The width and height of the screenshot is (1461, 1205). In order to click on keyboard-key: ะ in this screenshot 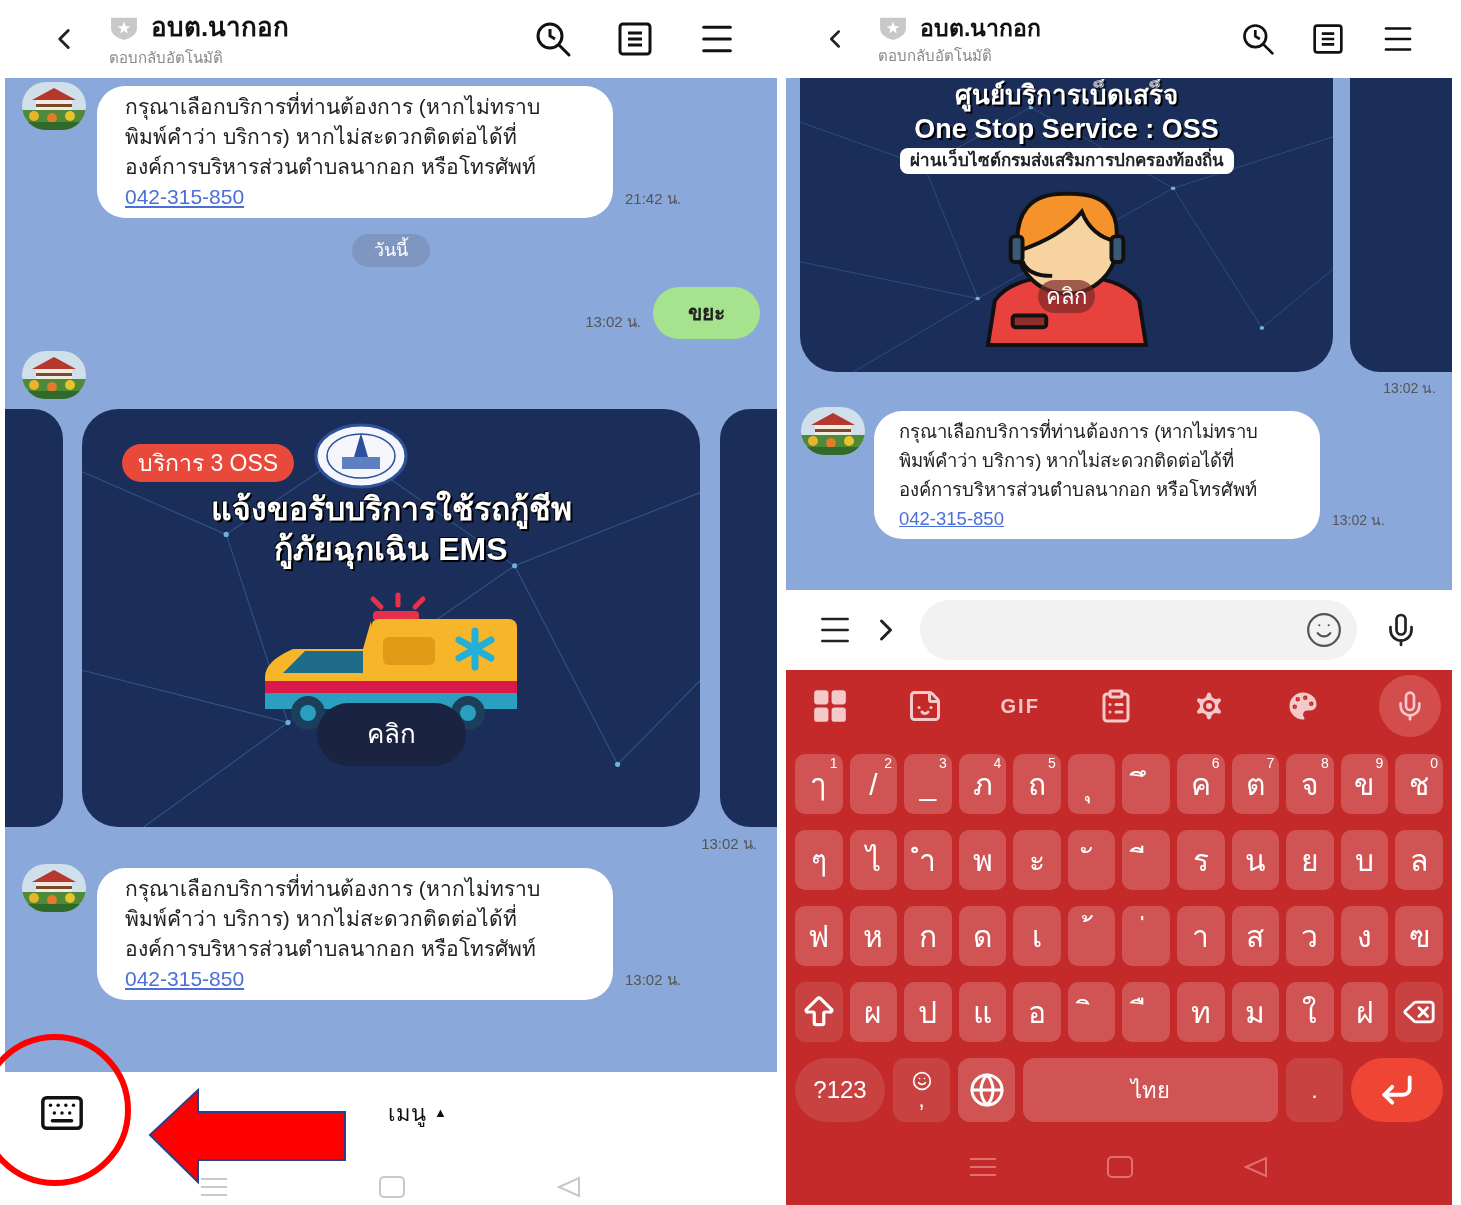, I will do `click(1037, 860)`.